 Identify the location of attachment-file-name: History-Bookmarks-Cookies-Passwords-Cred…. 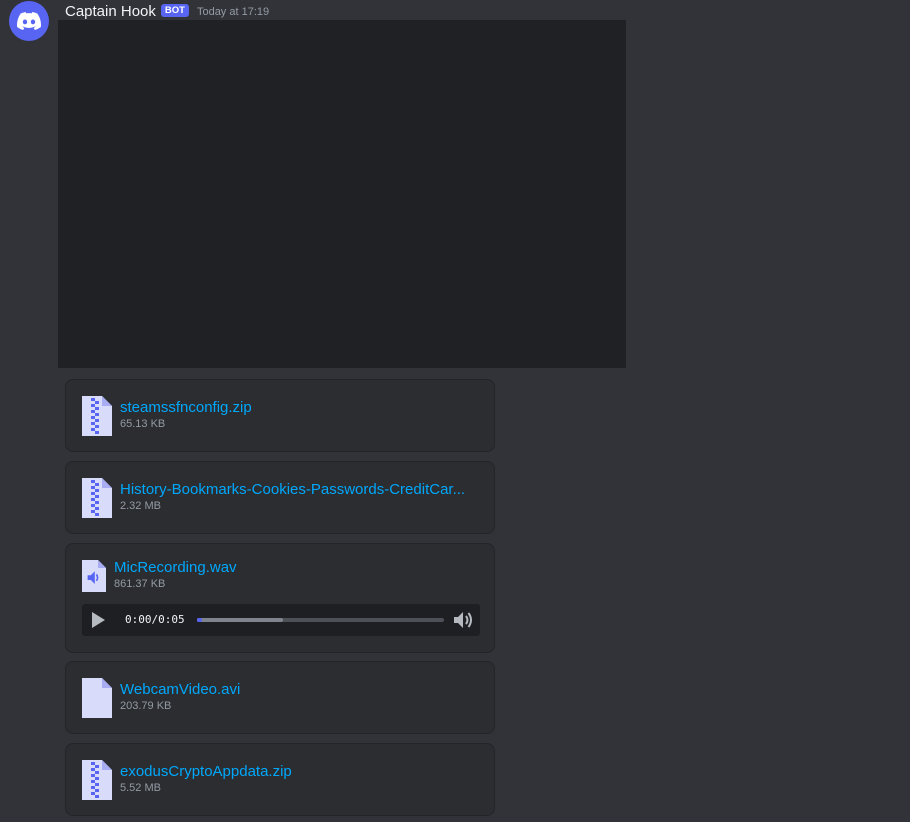
(292, 489).